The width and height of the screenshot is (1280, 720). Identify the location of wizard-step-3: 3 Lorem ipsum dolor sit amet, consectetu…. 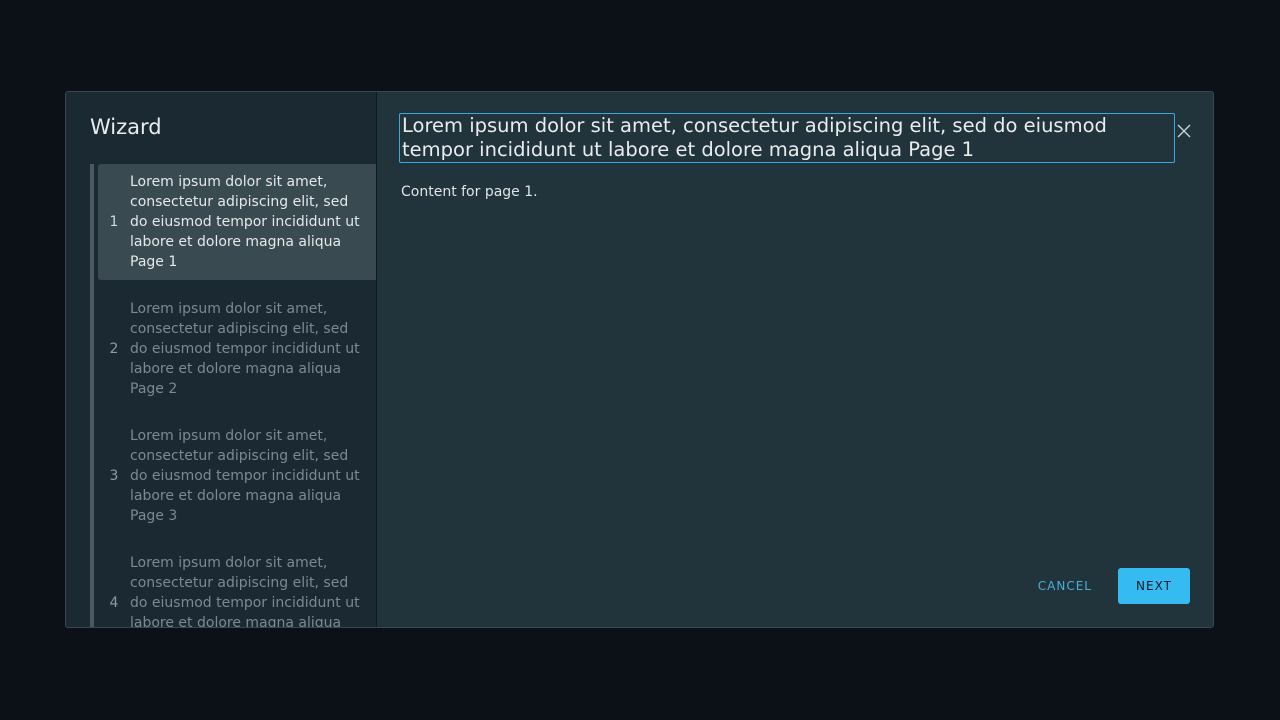
(237, 476).